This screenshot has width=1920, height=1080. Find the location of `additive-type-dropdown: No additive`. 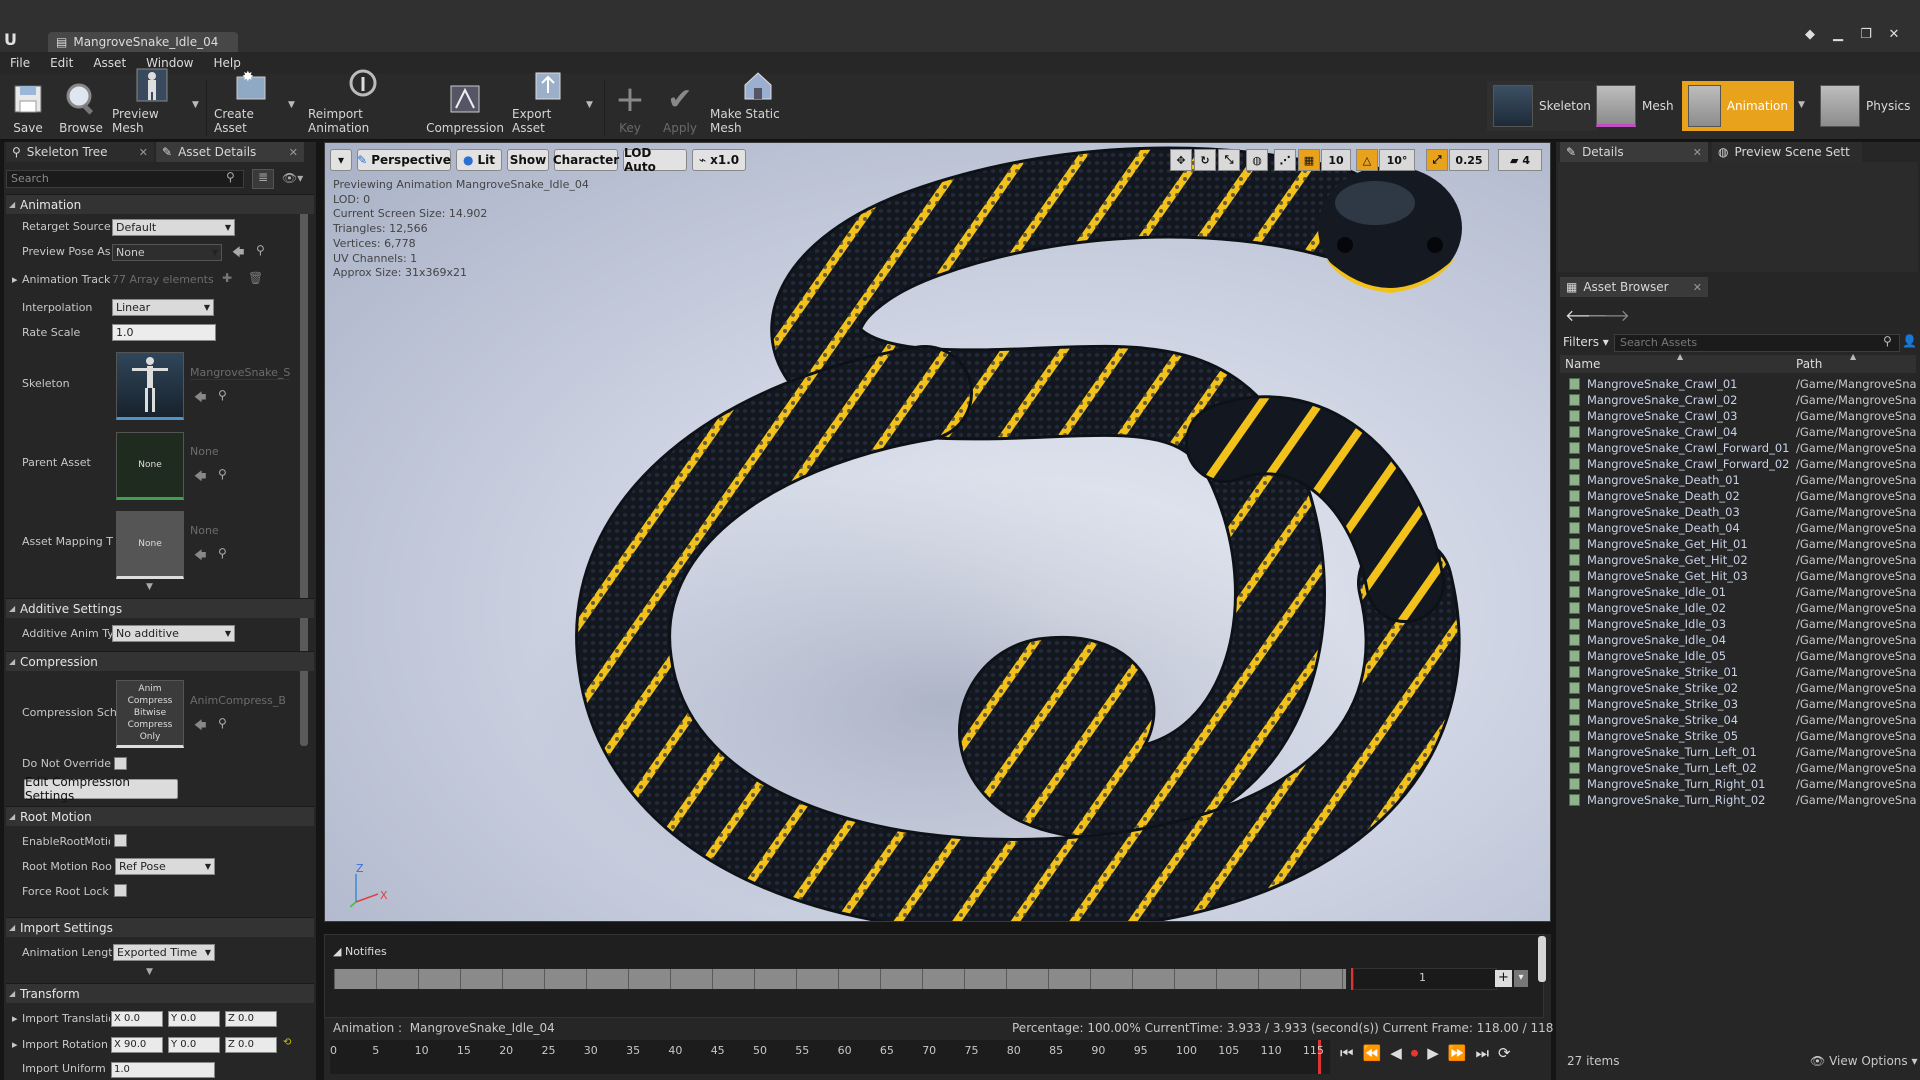

additive-type-dropdown: No additive is located at coordinates (173, 633).